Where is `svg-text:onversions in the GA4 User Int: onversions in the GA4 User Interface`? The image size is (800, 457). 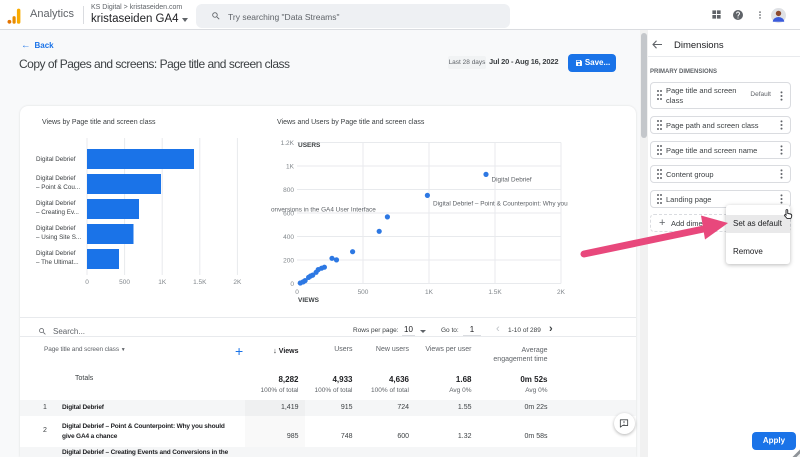 svg-text:onversions in the GA4 User Int: onversions in the GA4 User Interface is located at coordinates (323, 210).